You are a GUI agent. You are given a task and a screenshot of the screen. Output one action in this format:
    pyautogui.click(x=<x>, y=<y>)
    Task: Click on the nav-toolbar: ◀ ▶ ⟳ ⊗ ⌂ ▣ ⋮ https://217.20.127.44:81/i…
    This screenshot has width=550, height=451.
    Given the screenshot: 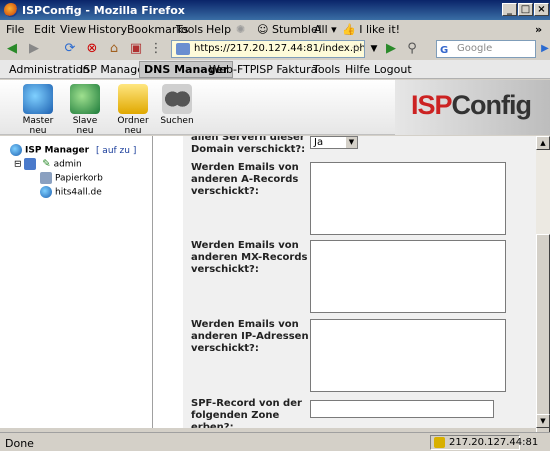 What is the action you would take?
    pyautogui.click(x=275, y=49)
    